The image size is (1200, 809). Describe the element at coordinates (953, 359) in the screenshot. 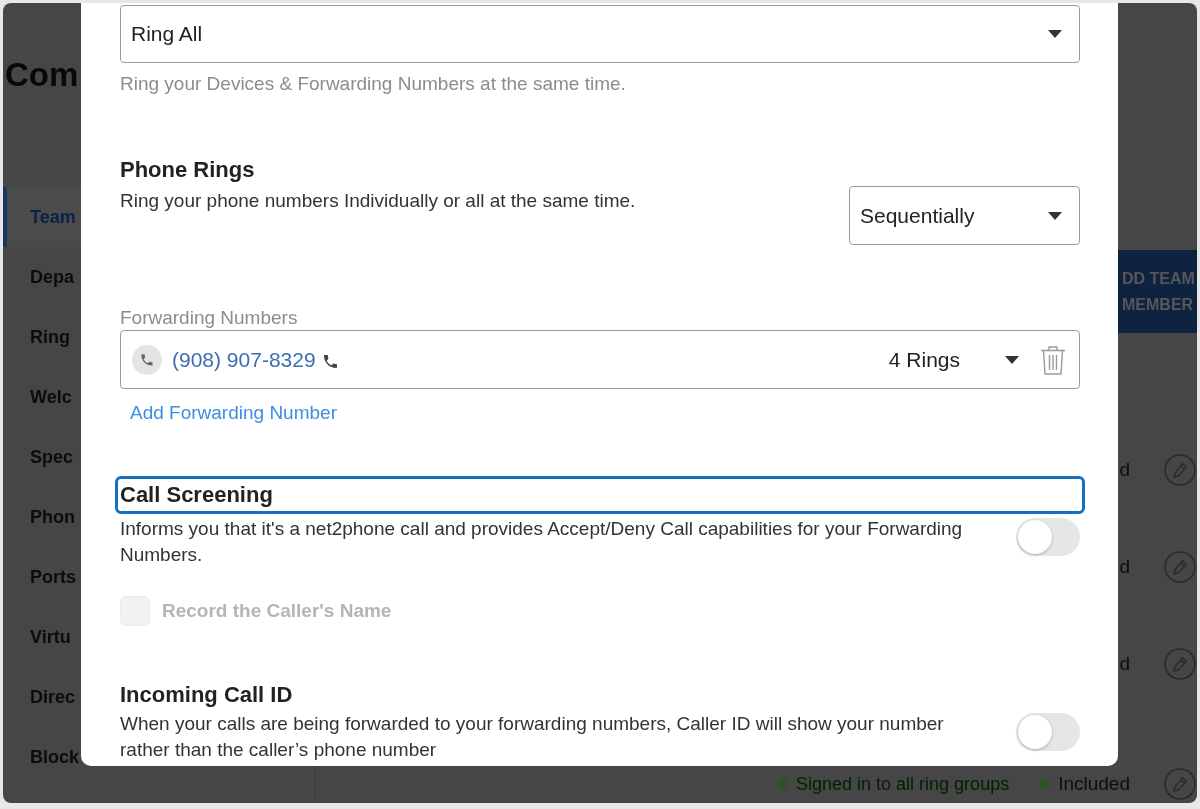

I see `rings-dropdown: 4 Rings` at that location.